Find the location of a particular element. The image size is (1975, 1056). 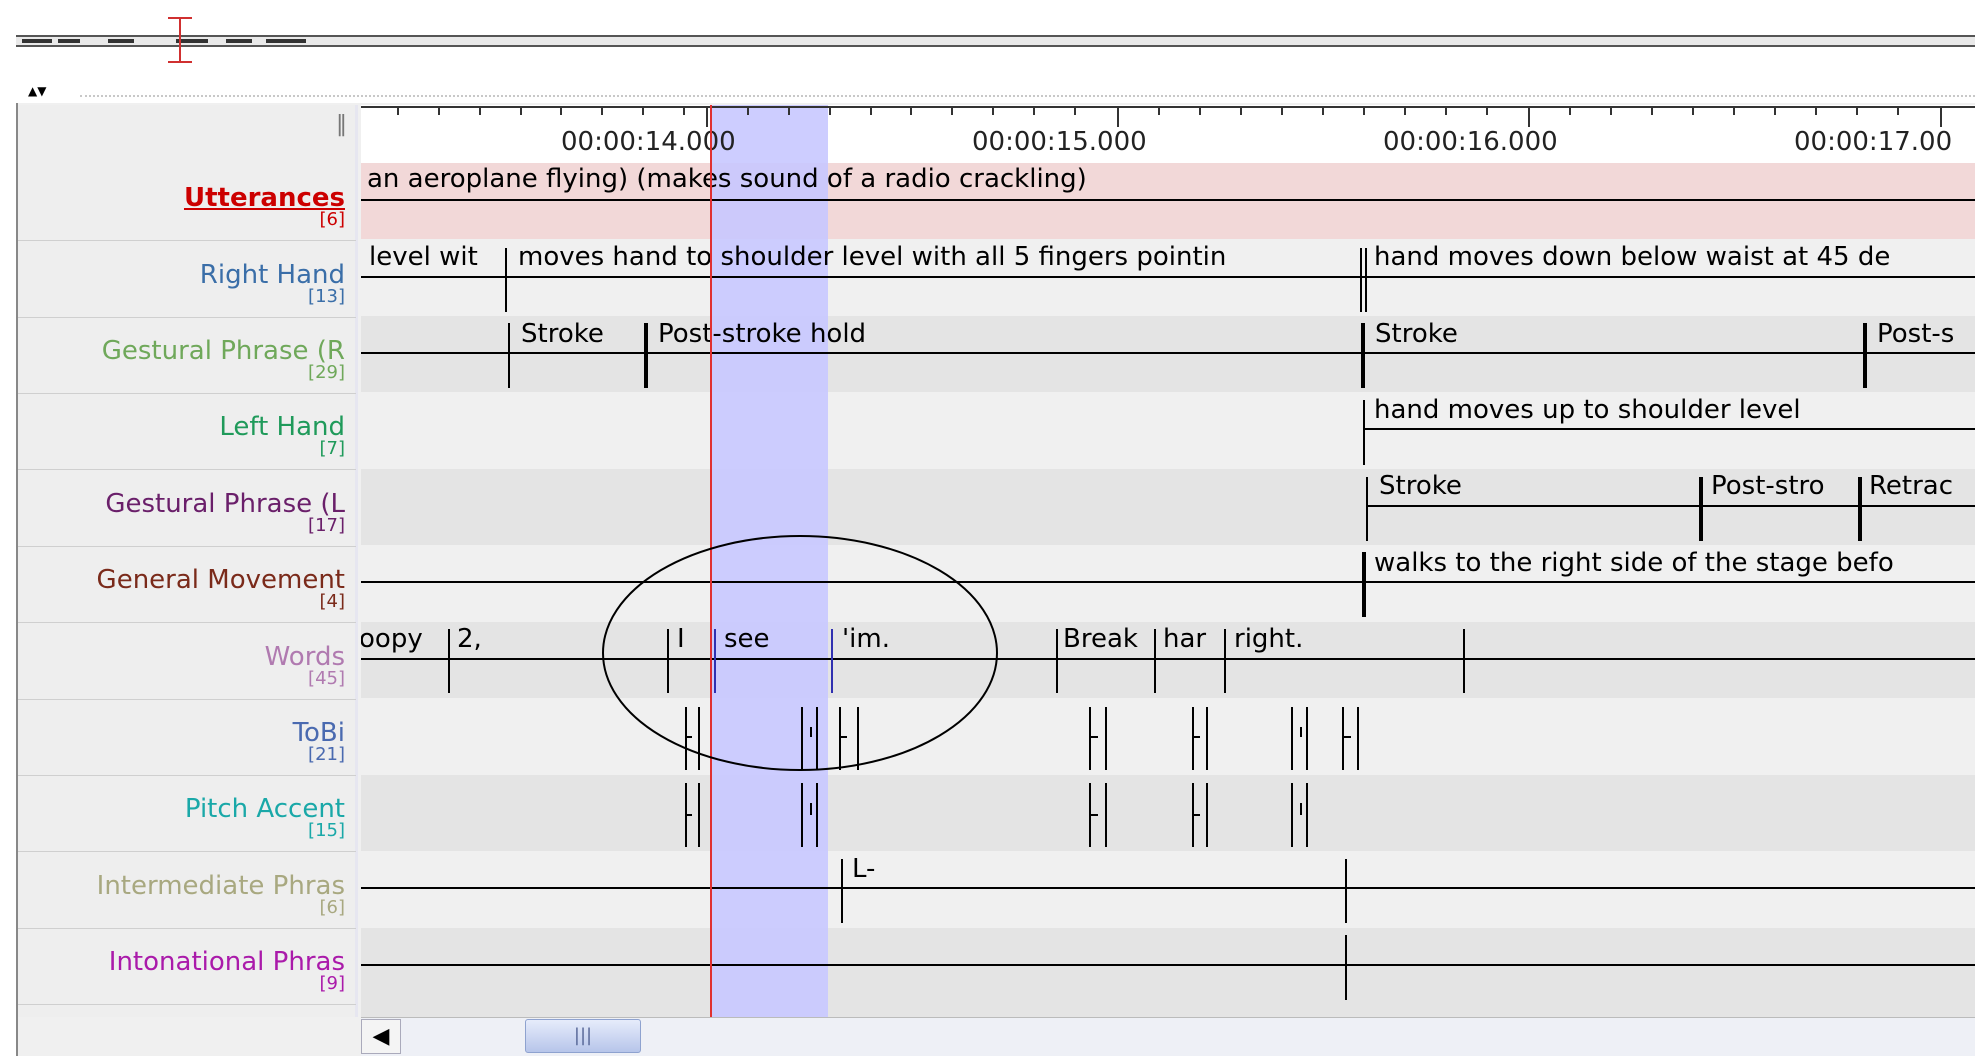

scrollbar-thumb: ||| is located at coordinates (583, 1036).